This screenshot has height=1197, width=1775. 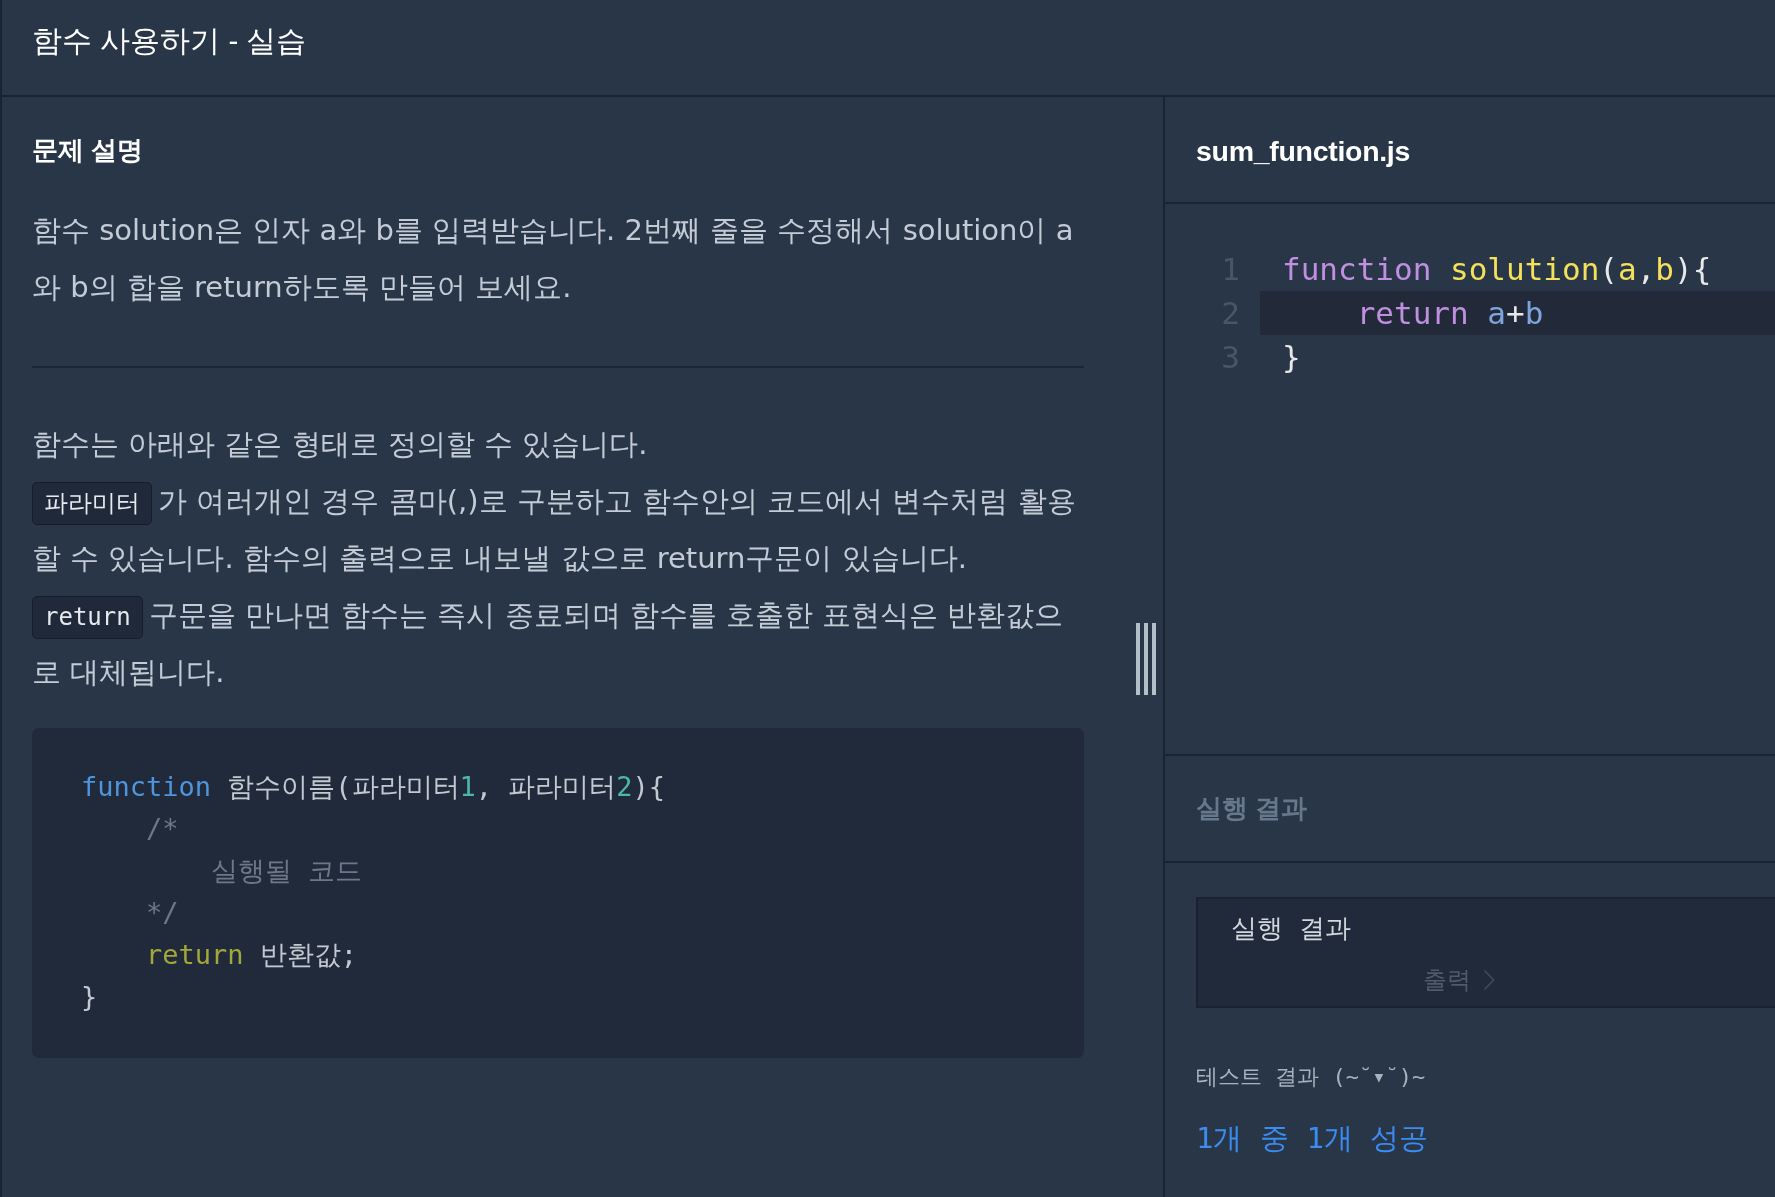 I want to click on console-title: 실행 결과, so click(x=1291, y=928).